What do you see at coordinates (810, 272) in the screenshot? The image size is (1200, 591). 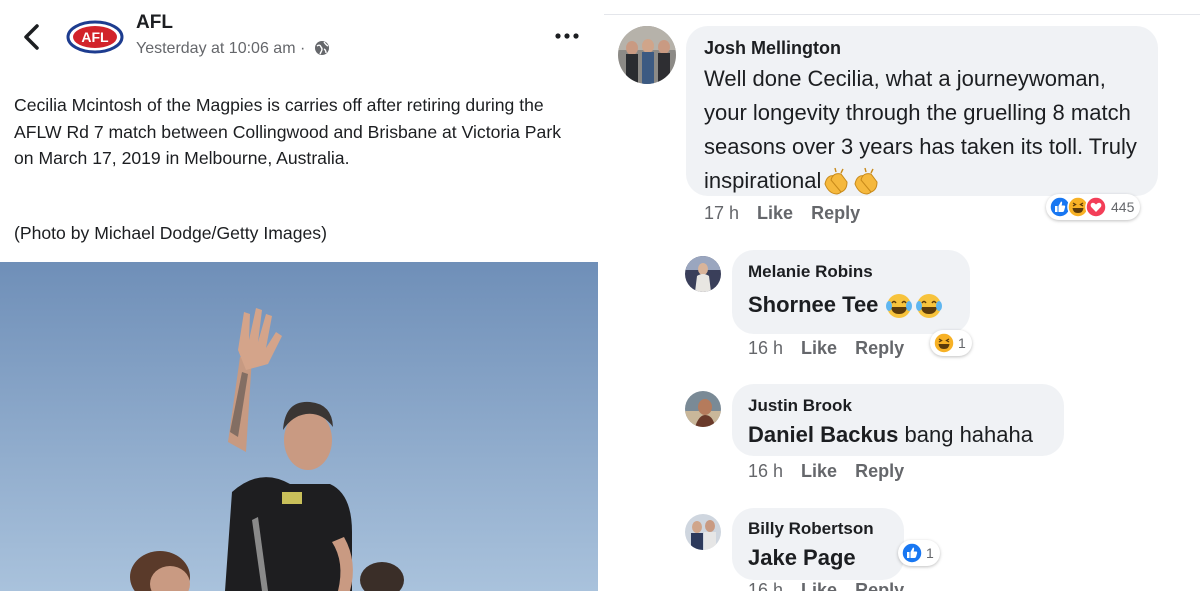 I see `comment-author: Melanie Robins` at bounding box center [810, 272].